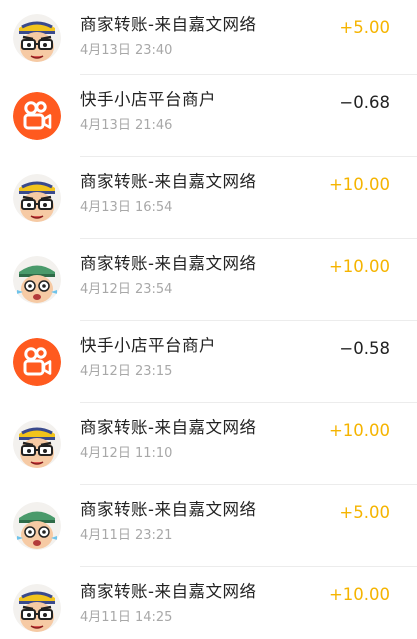 This screenshot has height=639, width=417. I want to click on transaction-time: 4月13日 23:40, so click(126, 50).